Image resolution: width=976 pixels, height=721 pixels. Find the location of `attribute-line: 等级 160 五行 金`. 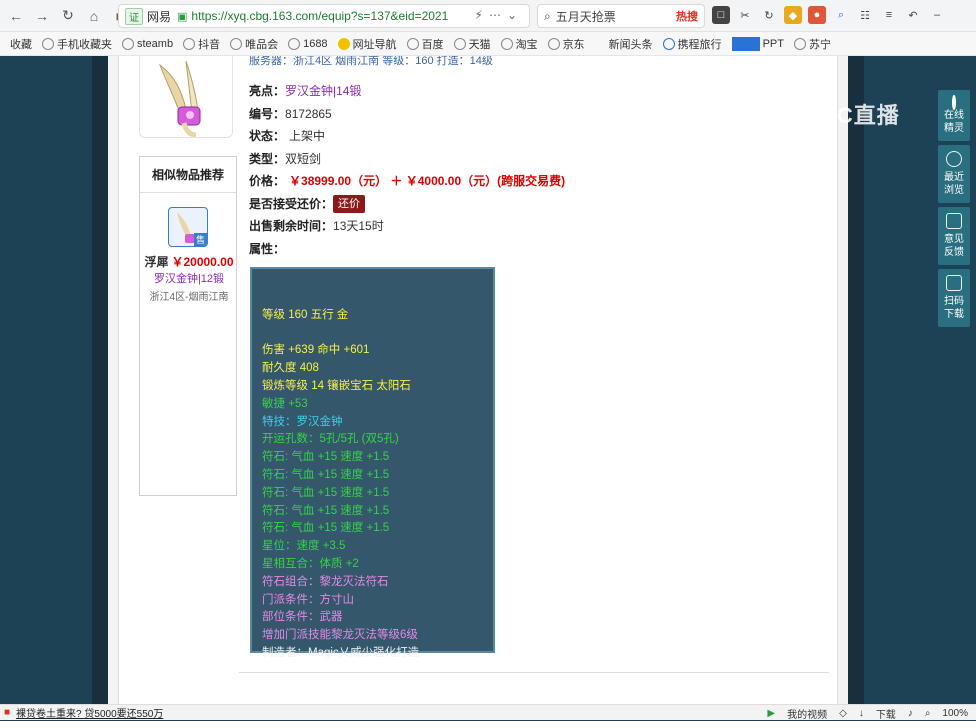

attribute-line: 等级 160 五行 金 is located at coordinates (305, 314).